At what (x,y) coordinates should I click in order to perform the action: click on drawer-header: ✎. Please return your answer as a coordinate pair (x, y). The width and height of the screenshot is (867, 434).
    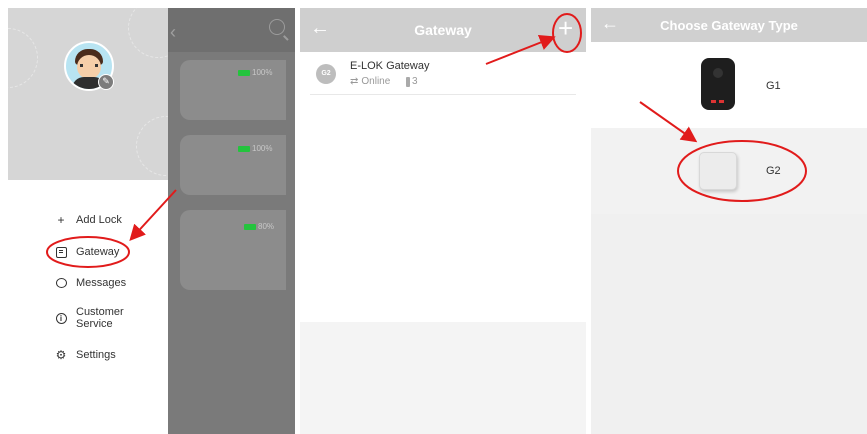
    Looking at the image, I should click on (88, 94).